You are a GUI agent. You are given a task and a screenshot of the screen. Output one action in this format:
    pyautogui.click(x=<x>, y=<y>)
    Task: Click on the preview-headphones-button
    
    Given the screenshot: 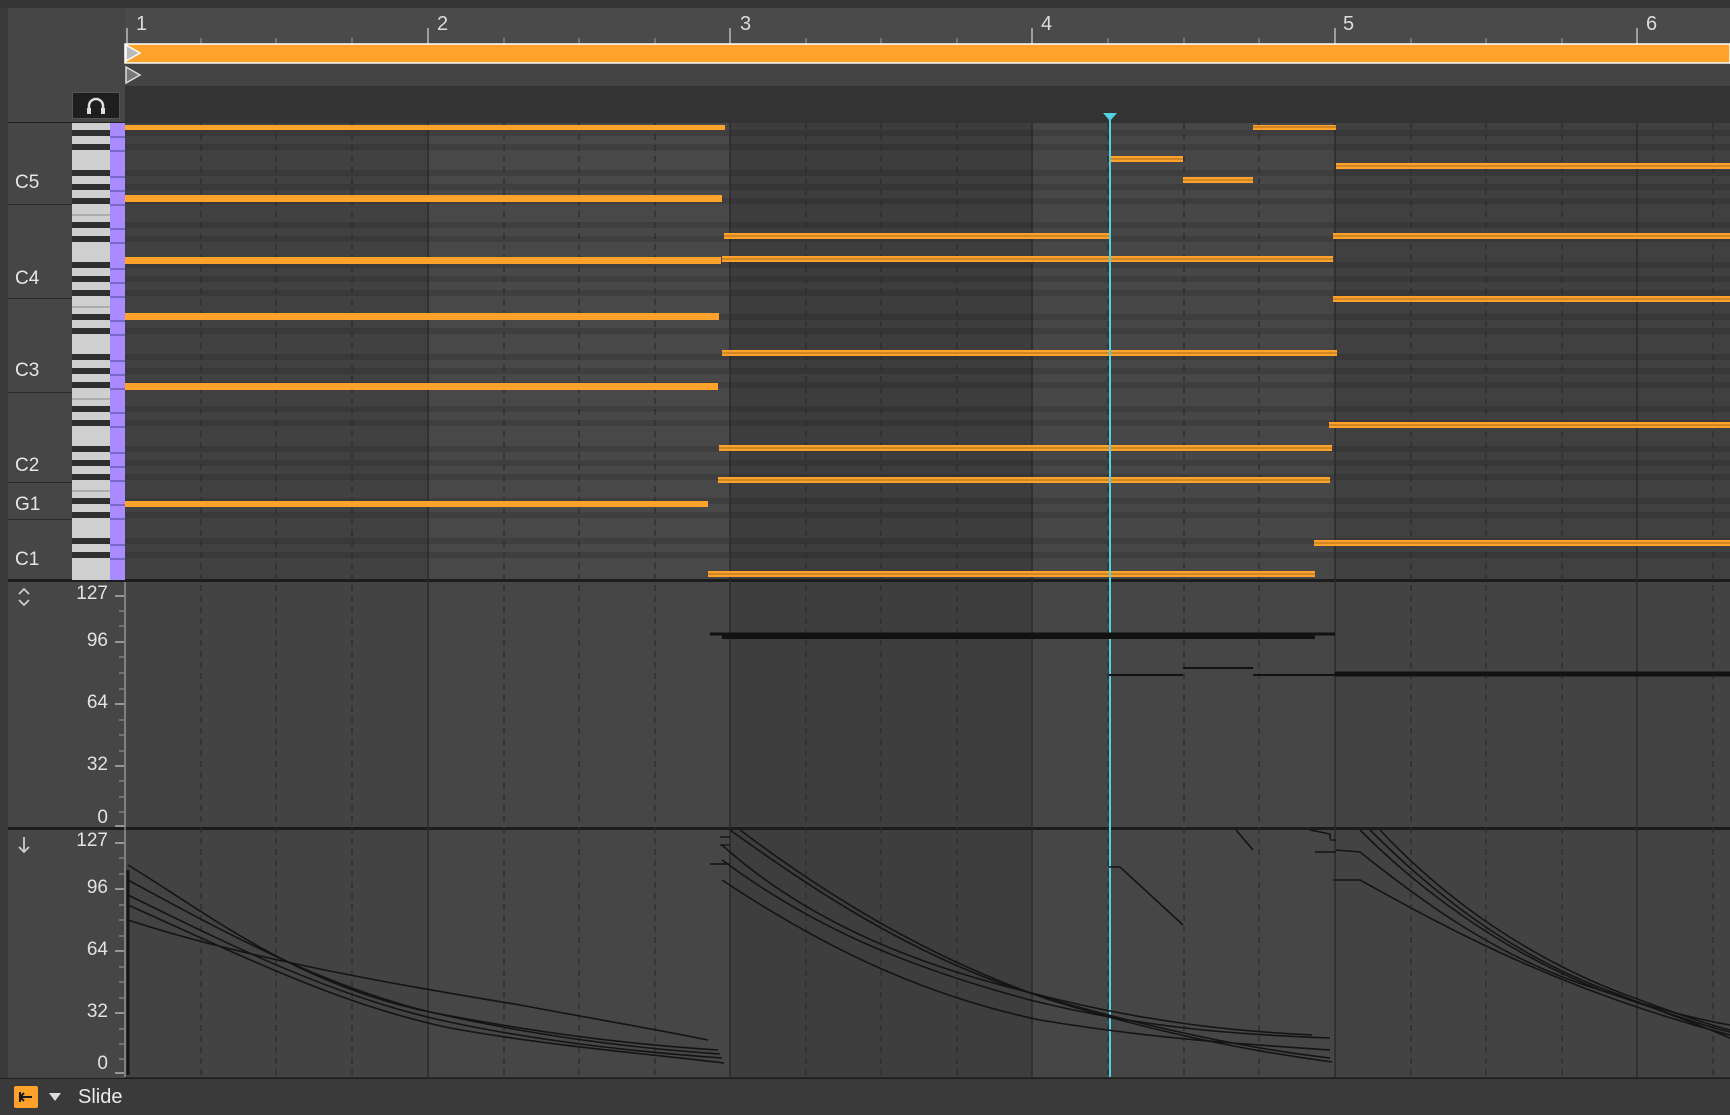 What is the action you would take?
    pyautogui.click(x=96, y=105)
    